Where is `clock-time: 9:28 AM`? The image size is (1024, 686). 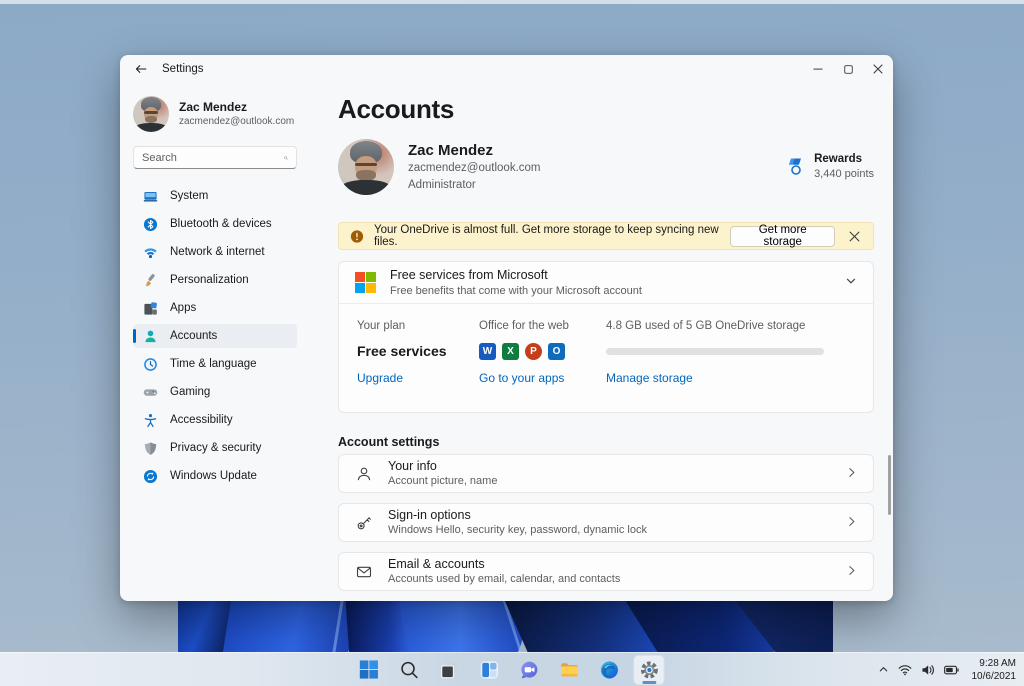
clock-time: 9:28 AM is located at coordinates (997, 663).